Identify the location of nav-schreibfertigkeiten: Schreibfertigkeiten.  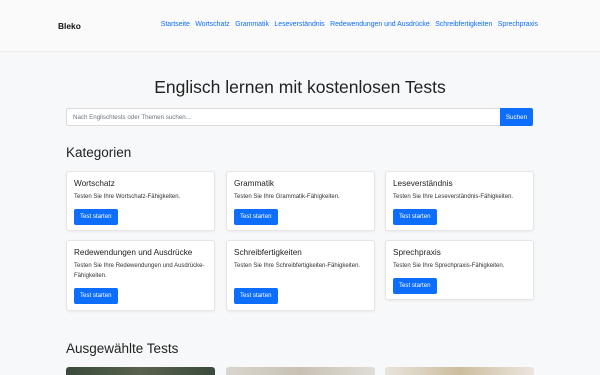
(463, 24).